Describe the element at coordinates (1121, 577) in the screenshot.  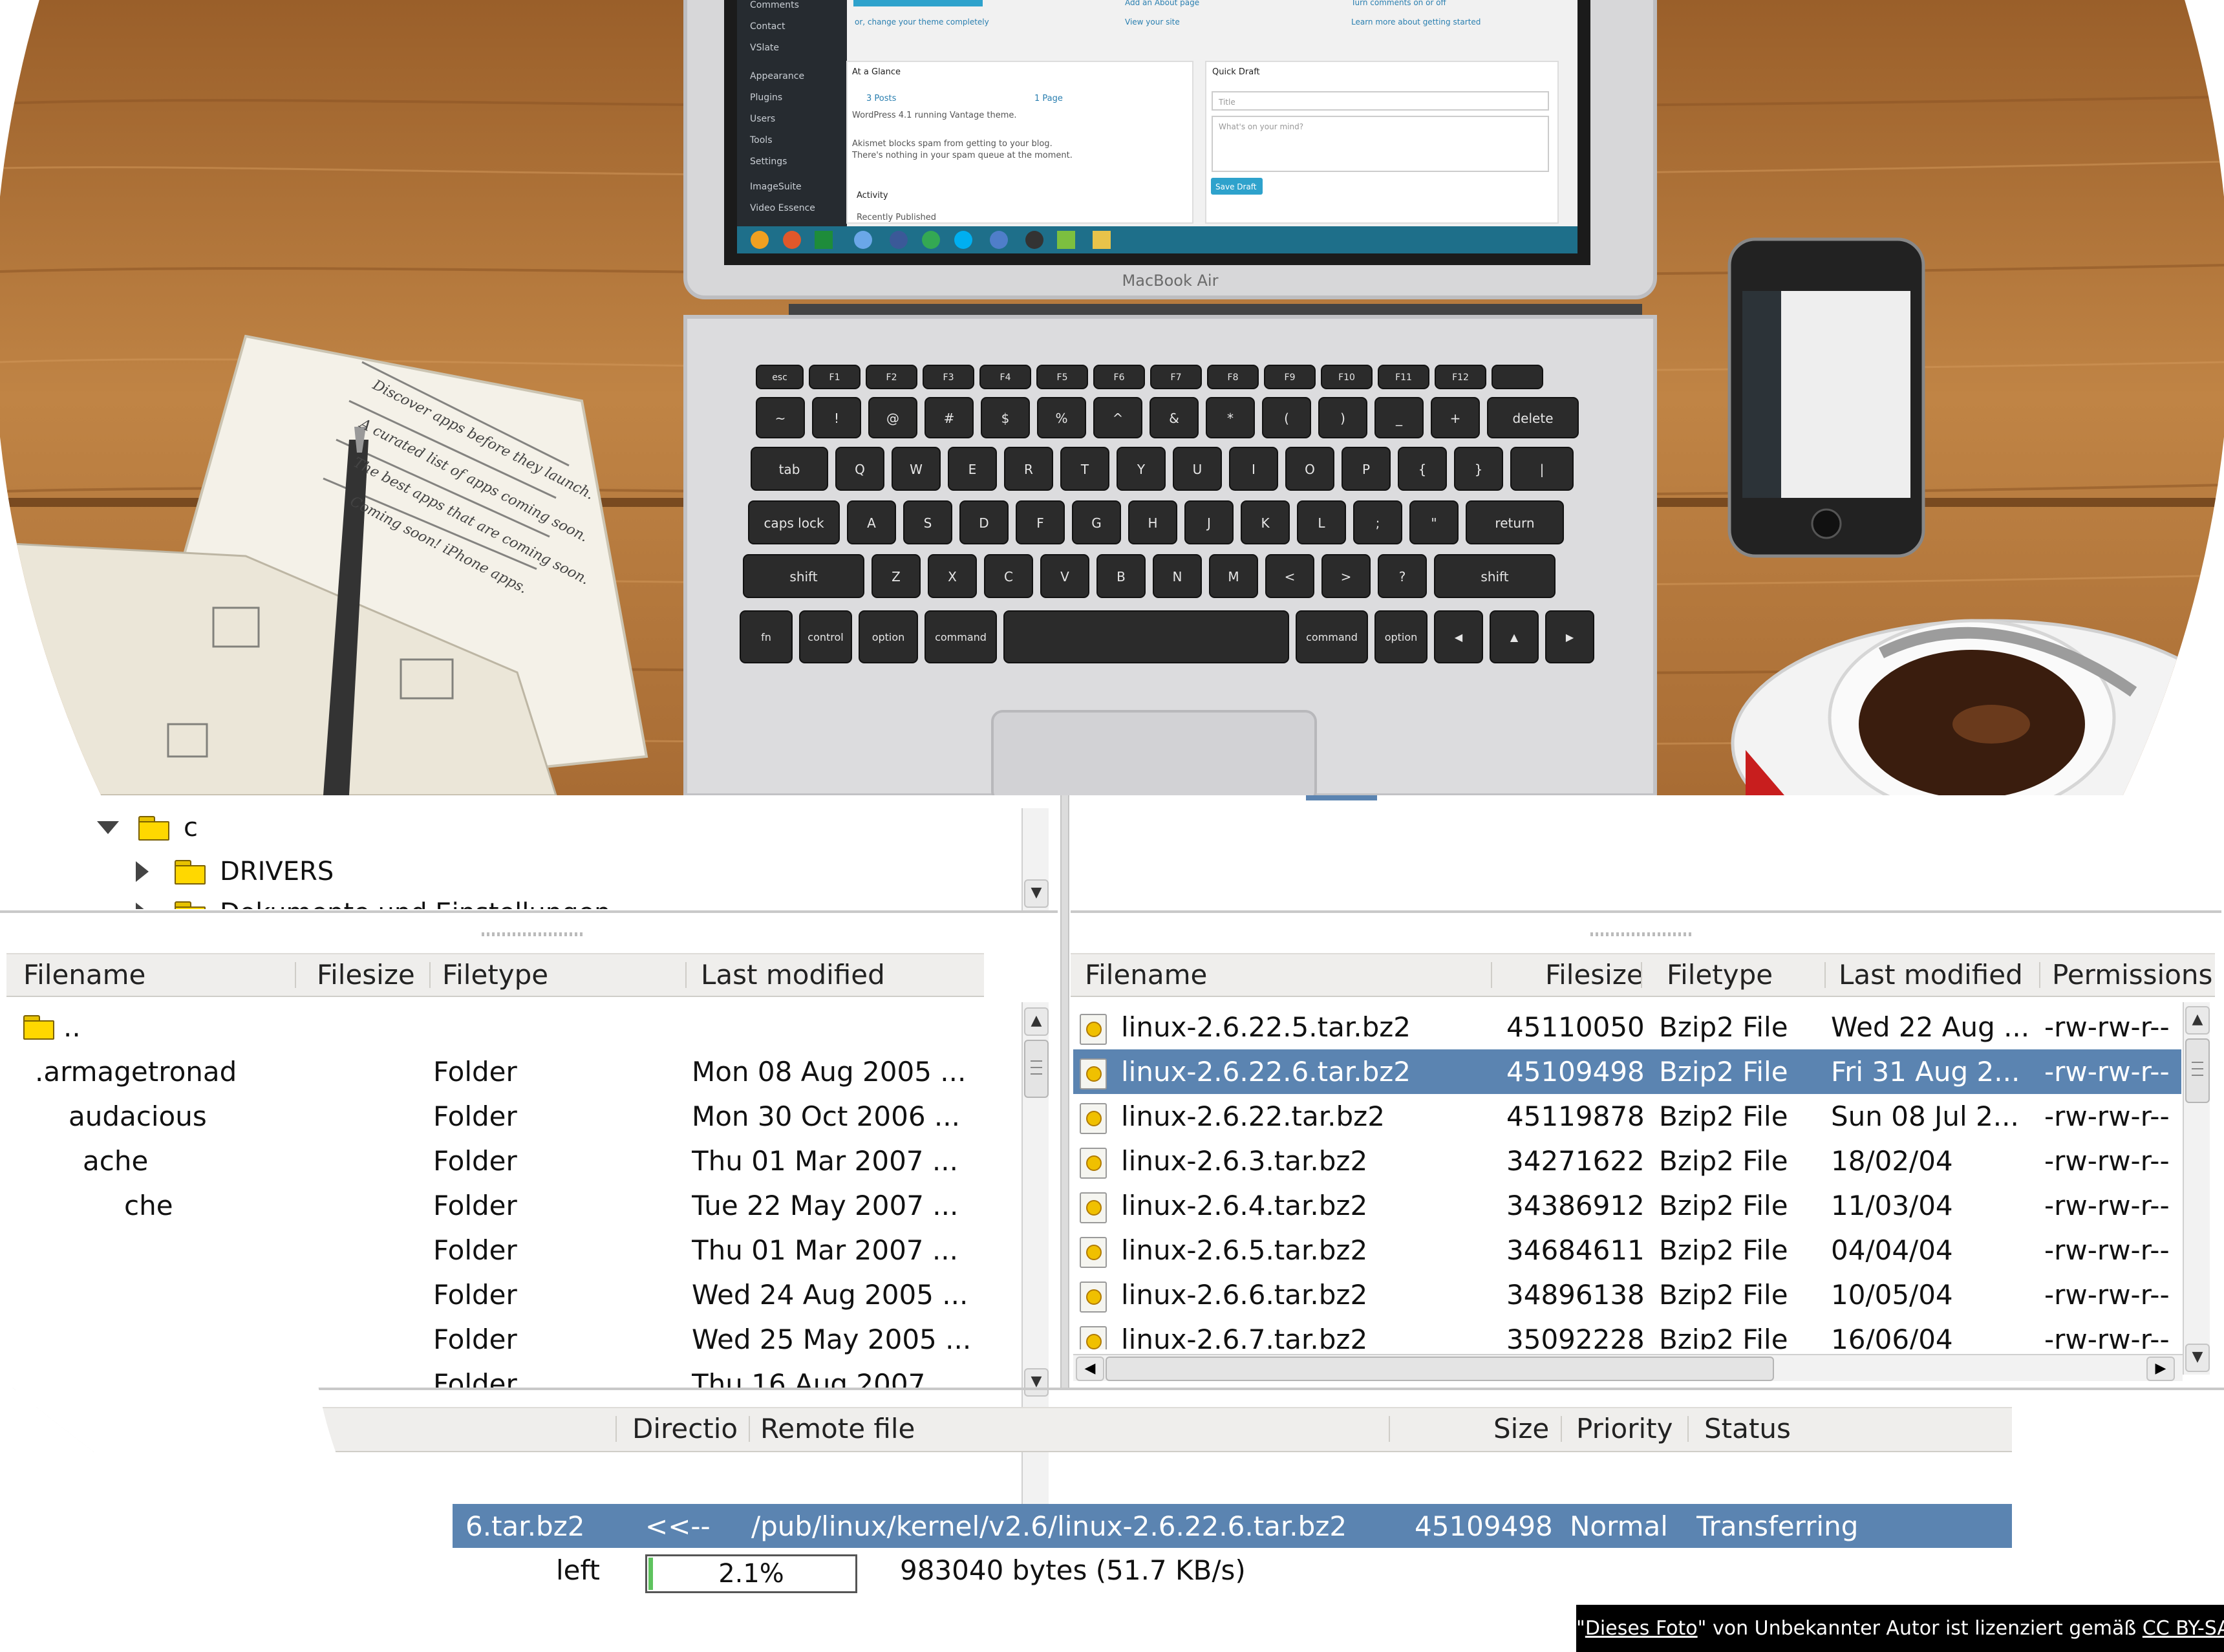
I see `key-label: B` at that location.